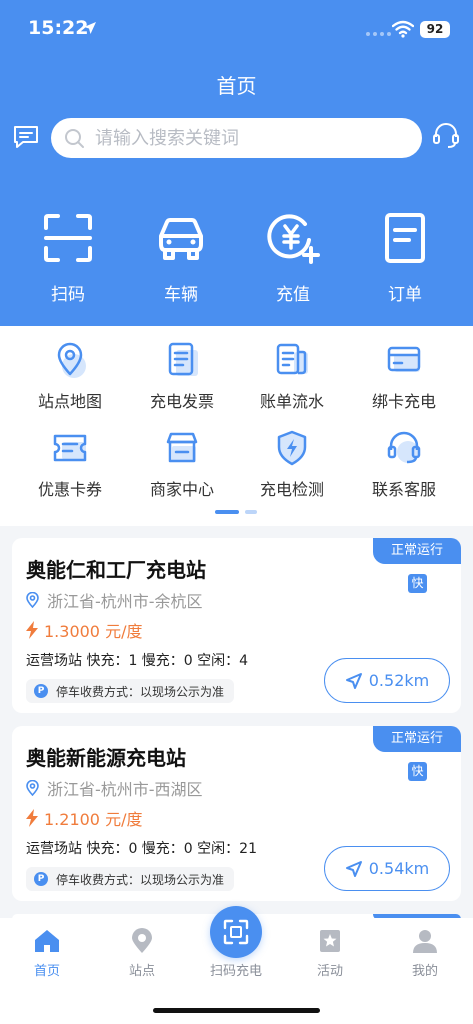  What do you see at coordinates (93, 631) in the screenshot?
I see `station-price-text: 1.3000 元/度` at bounding box center [93, 631].